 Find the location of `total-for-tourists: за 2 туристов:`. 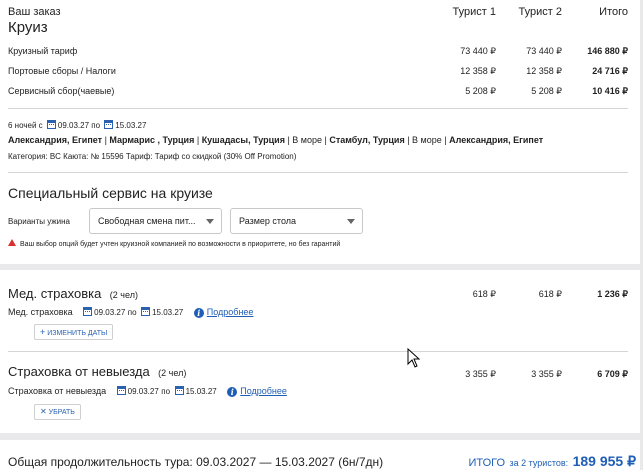

total-for-tourists: за 2 туристов: is located at coordinates (539, 463).